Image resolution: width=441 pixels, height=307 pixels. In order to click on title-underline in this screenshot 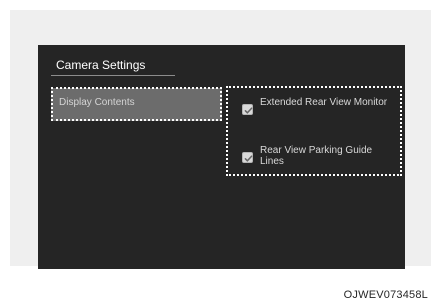, I will do `click(113, 75)`.